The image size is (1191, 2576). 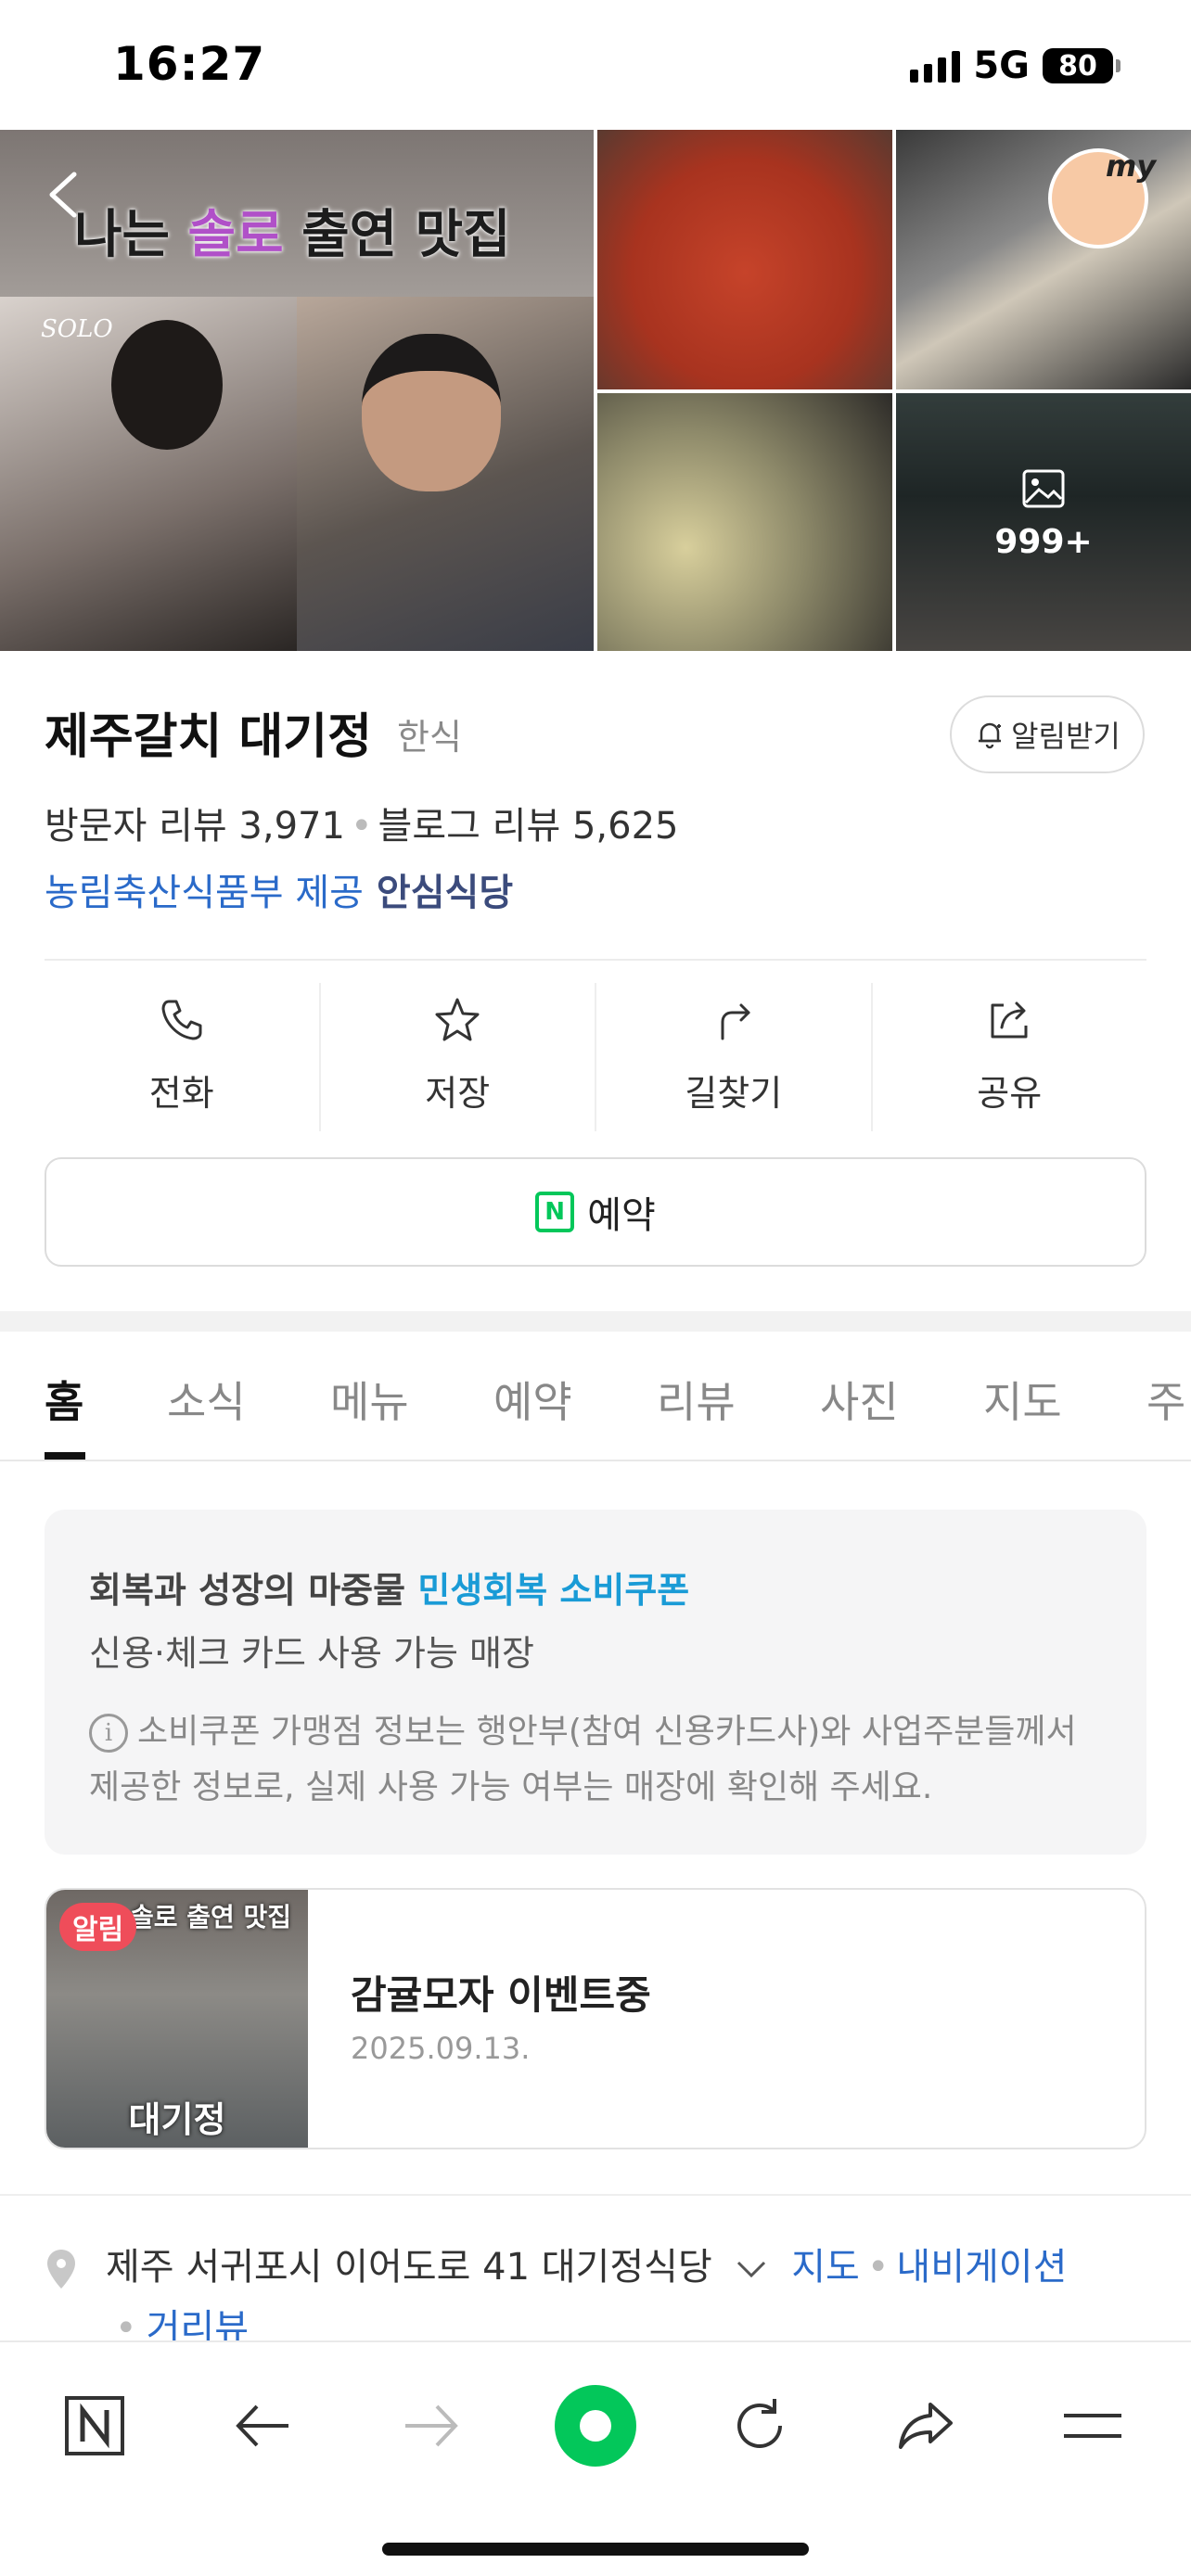 I want to click on directions-label: 길찾기, so click(x=734, y=1093).